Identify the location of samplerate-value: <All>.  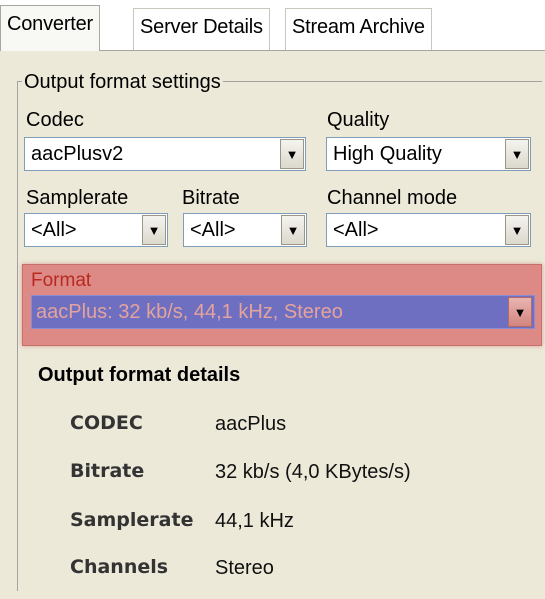
(54, 229).